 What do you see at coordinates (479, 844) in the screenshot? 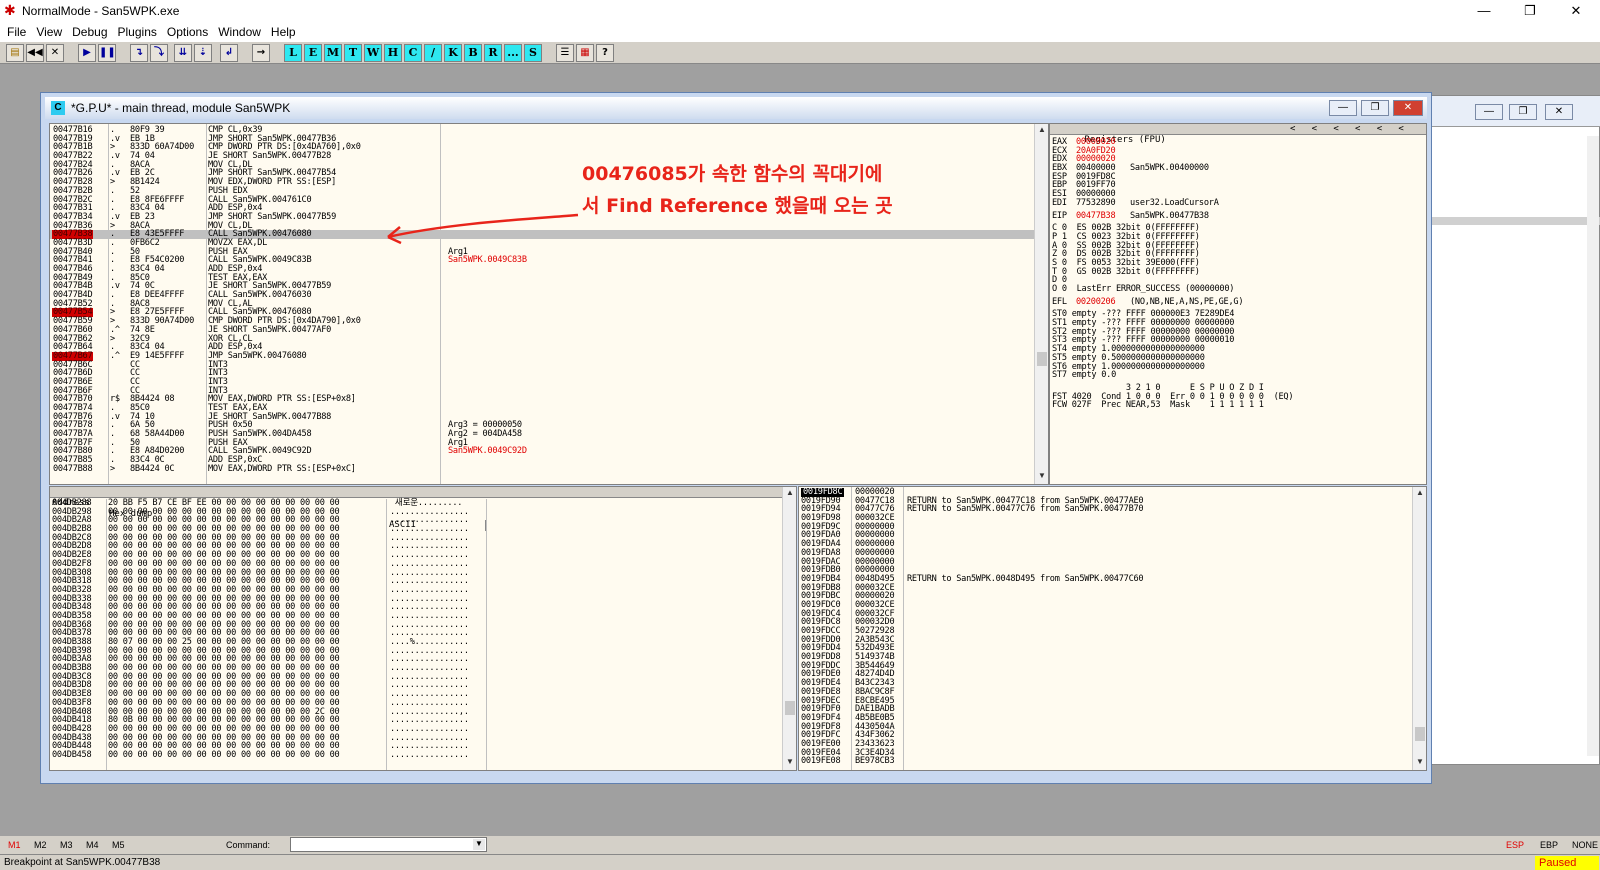
I see `chevron-down-icon: ▼` at bounding box center [479, 844].